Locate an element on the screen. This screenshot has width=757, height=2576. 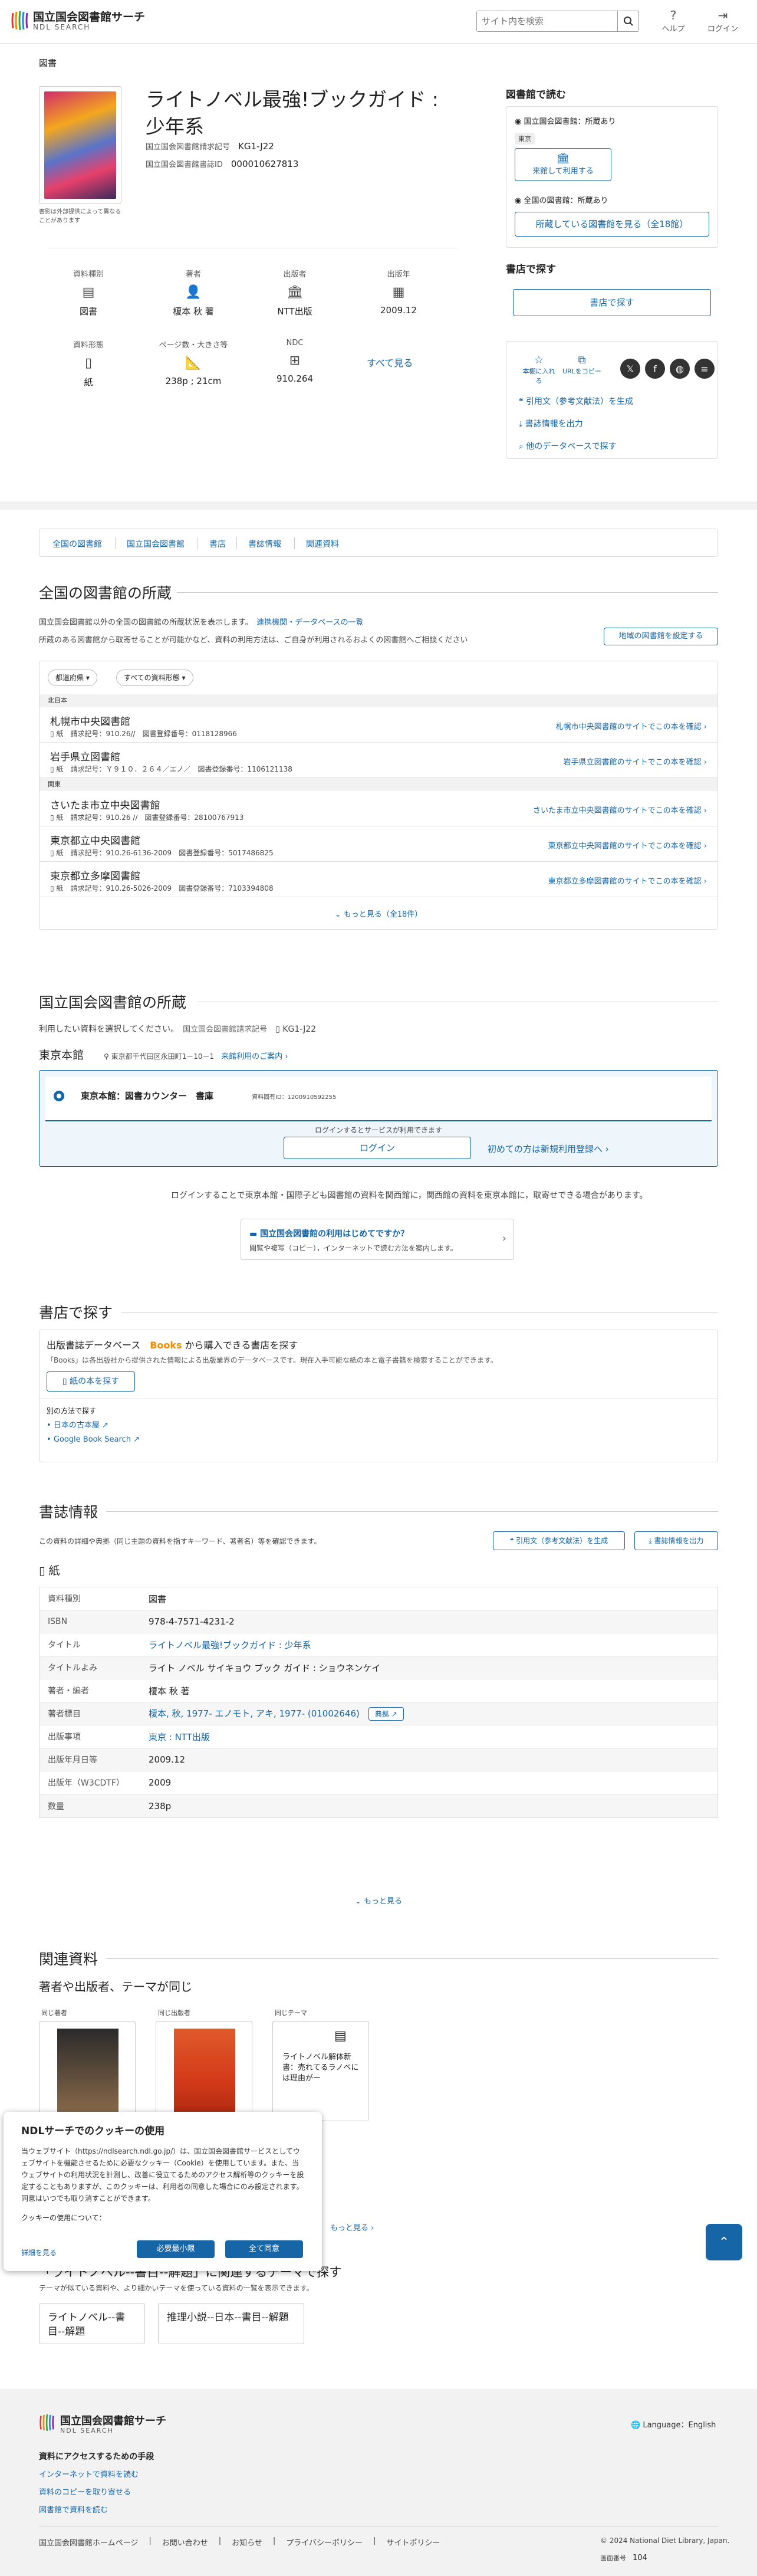
see-all-link: すべて見る is located at coordinates (390, 362).